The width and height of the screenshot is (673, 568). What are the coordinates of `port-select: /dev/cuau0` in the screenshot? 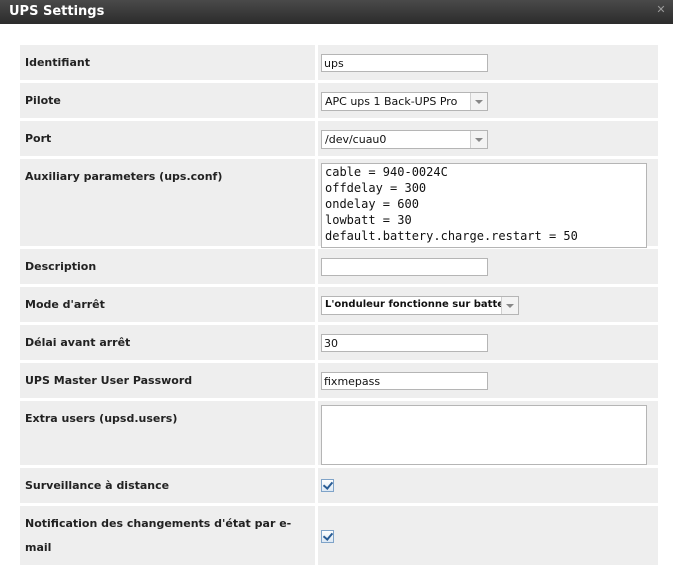 It's located at (404, 139).